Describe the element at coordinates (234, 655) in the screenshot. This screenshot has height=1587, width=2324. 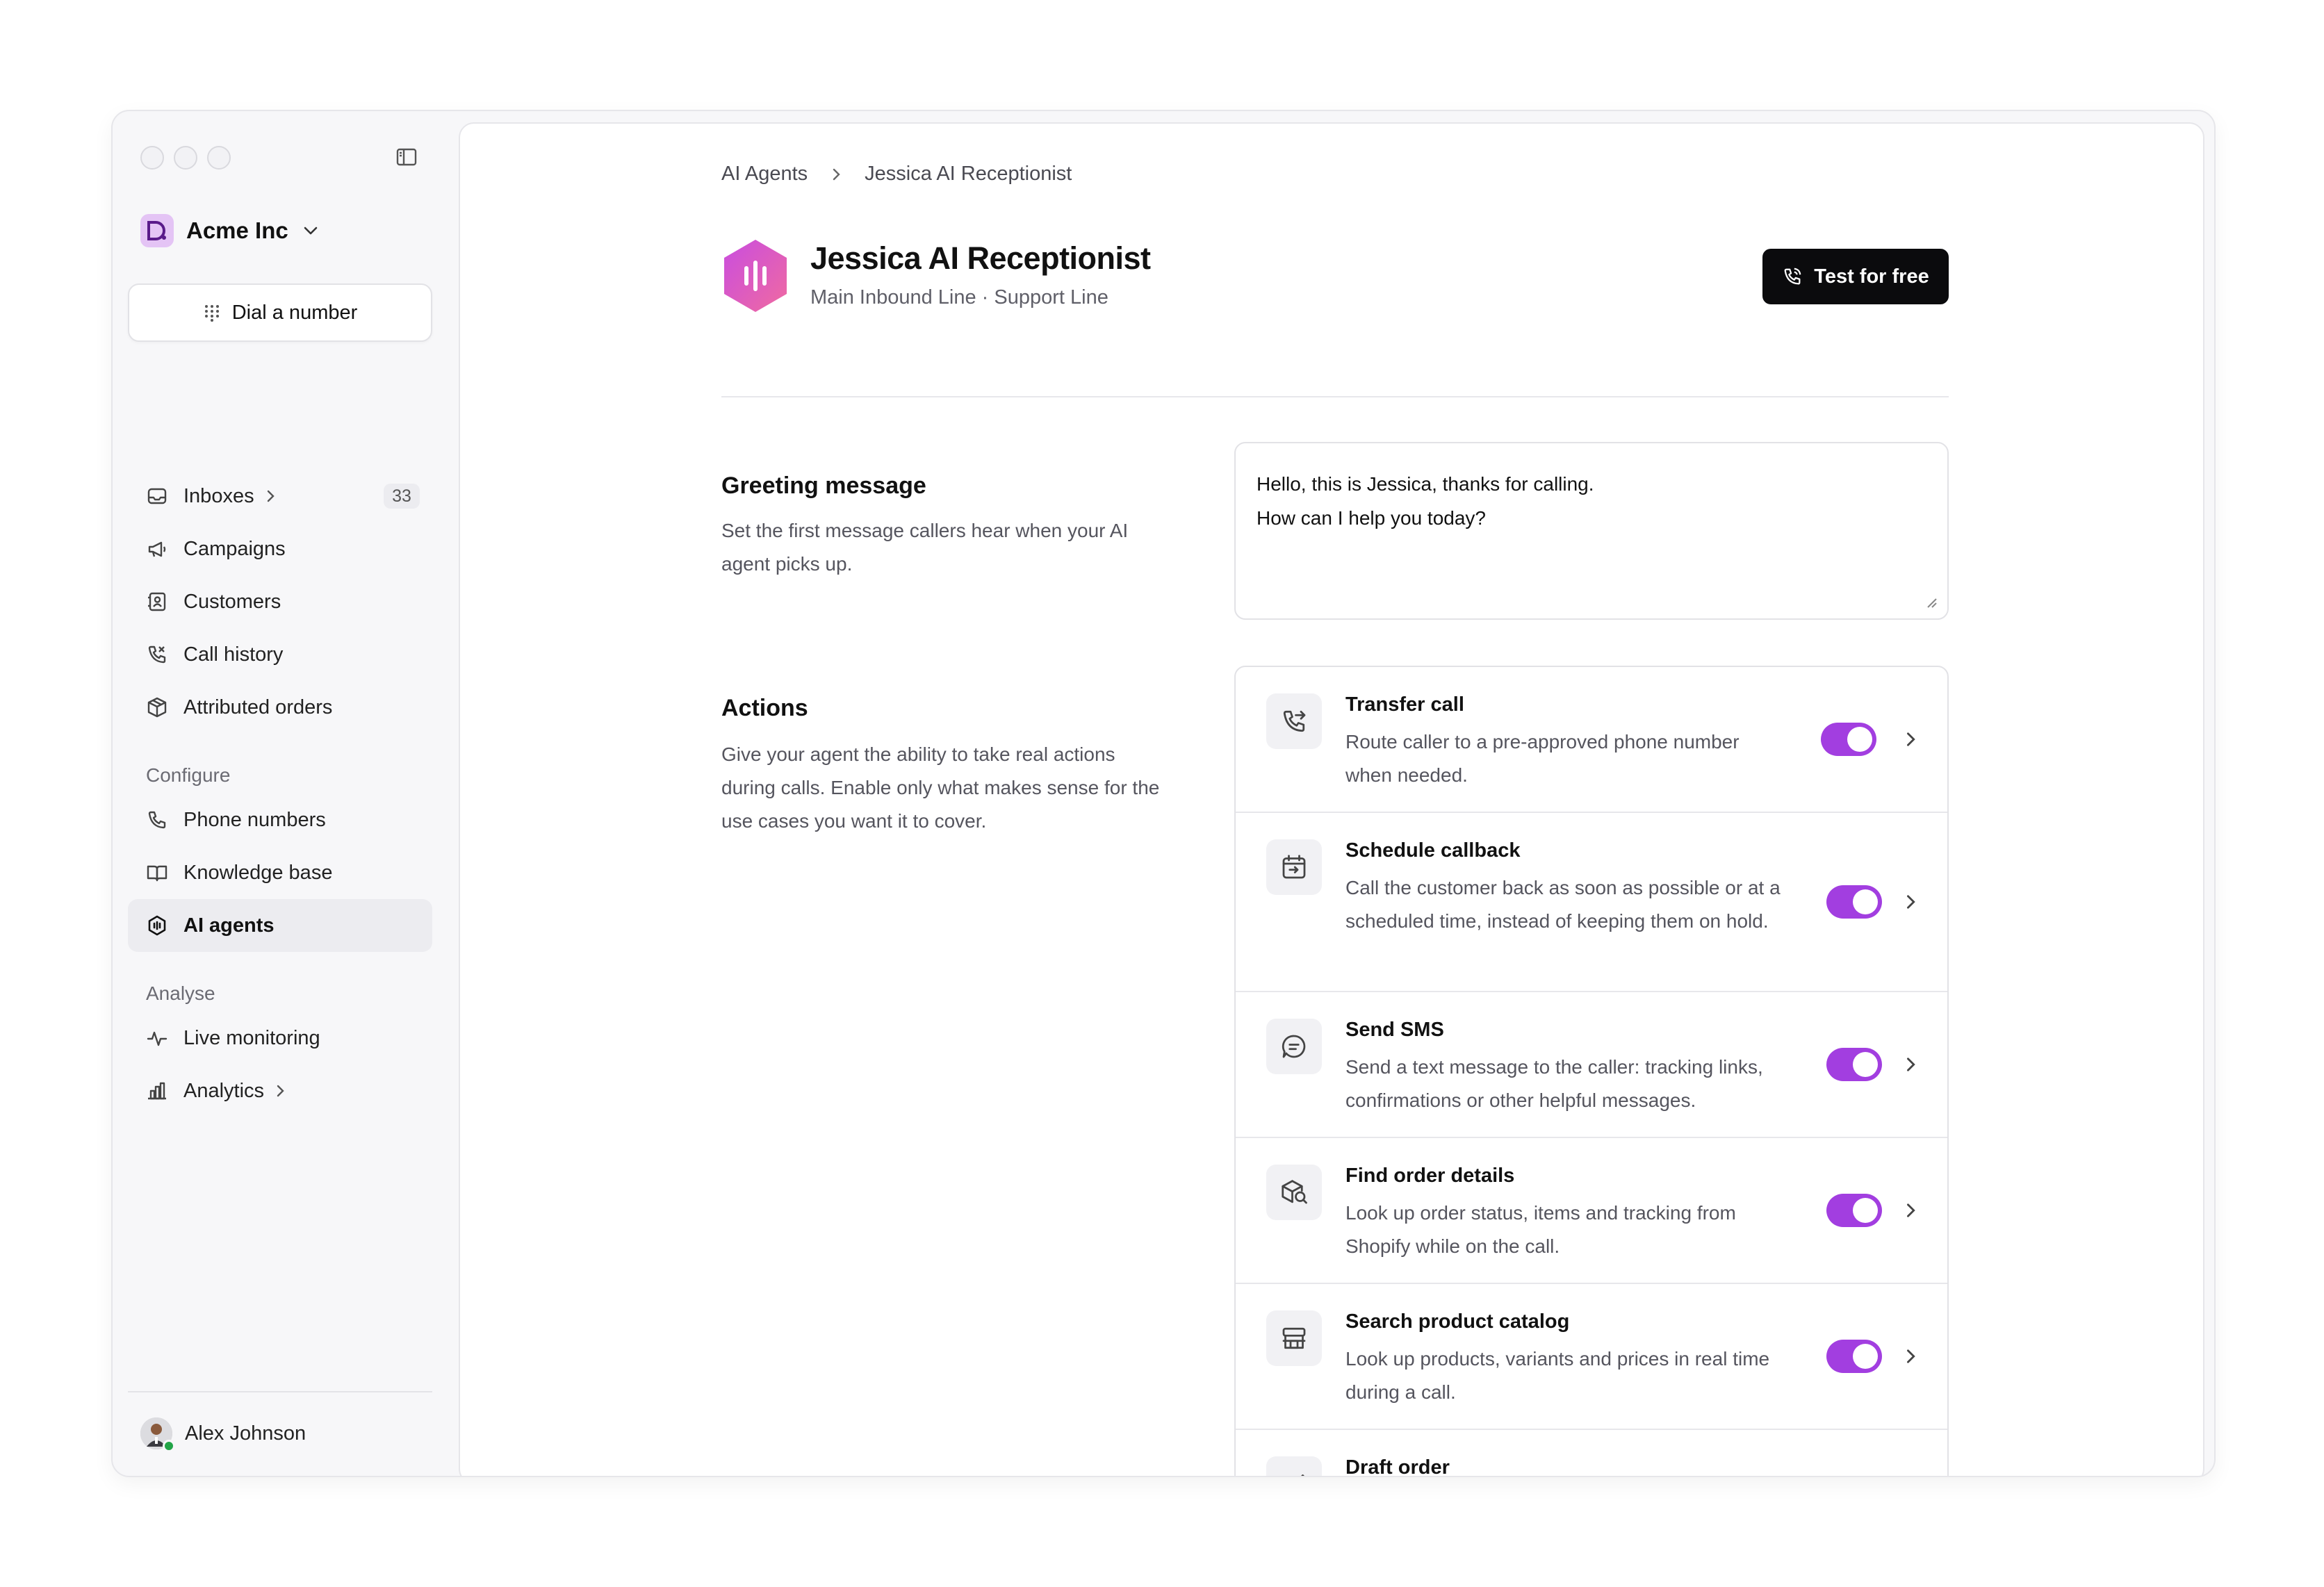
I see `sidebar-item-label: Call history` at that location.